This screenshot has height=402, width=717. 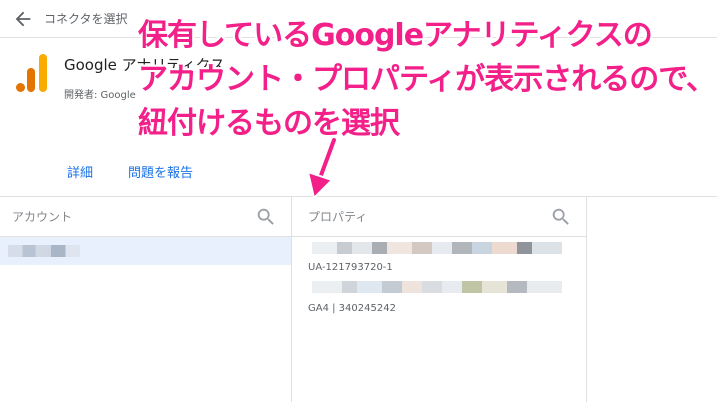 What do you see at coordinates (145, 251) in the screenshot?
I see `account-row-selected` at bounding box center [145, 251].